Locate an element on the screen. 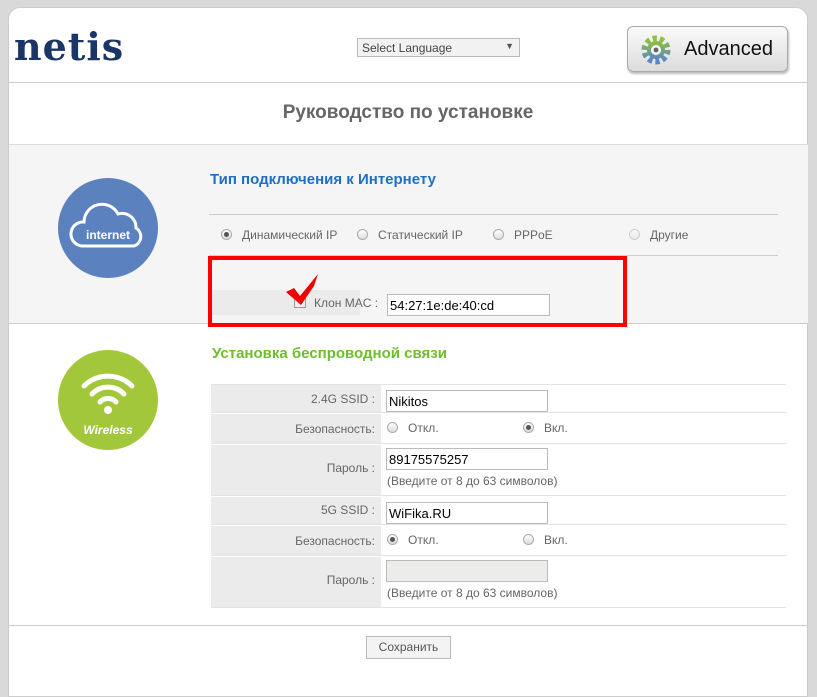  wireless-heading: Установка беспроводной связи is located at coordinates (329, 353).